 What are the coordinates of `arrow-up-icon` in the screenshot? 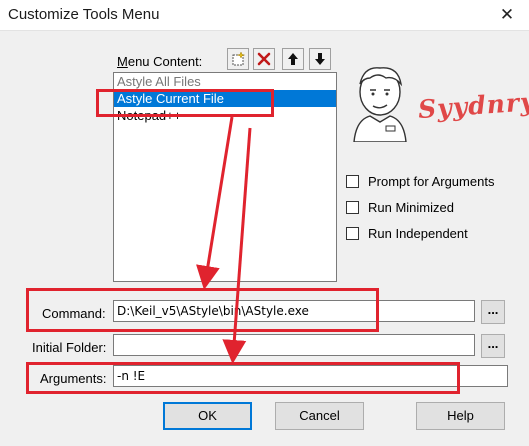 It's located at (293, 59).